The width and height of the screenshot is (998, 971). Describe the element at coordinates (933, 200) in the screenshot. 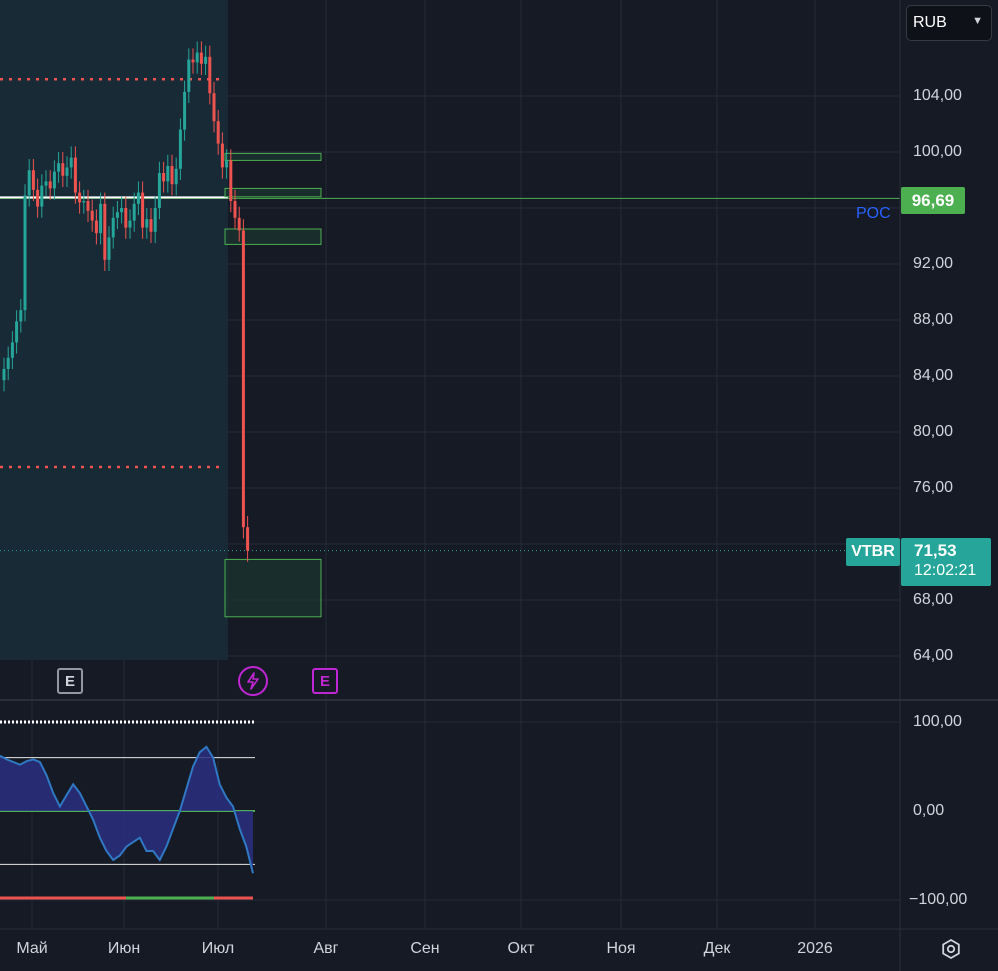

I see `poc-price-badge: 96,69` at that location.